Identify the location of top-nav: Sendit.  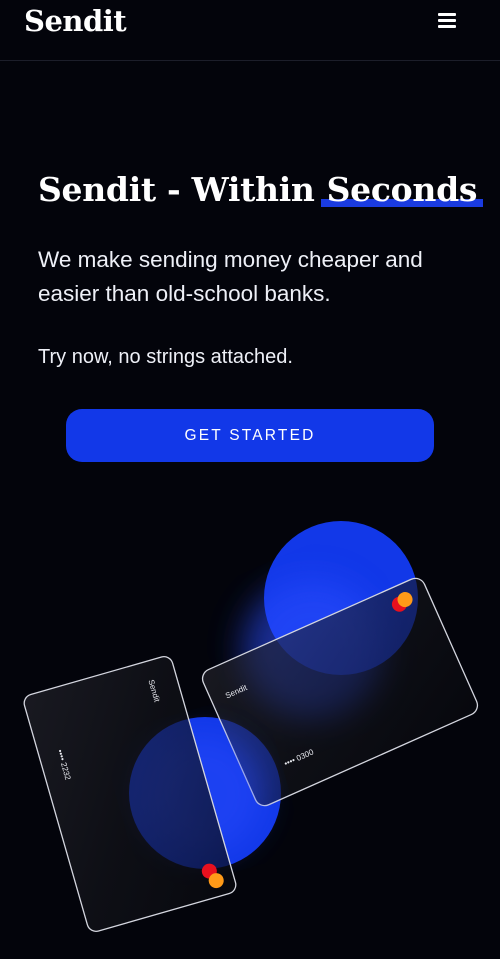
(250, 30).